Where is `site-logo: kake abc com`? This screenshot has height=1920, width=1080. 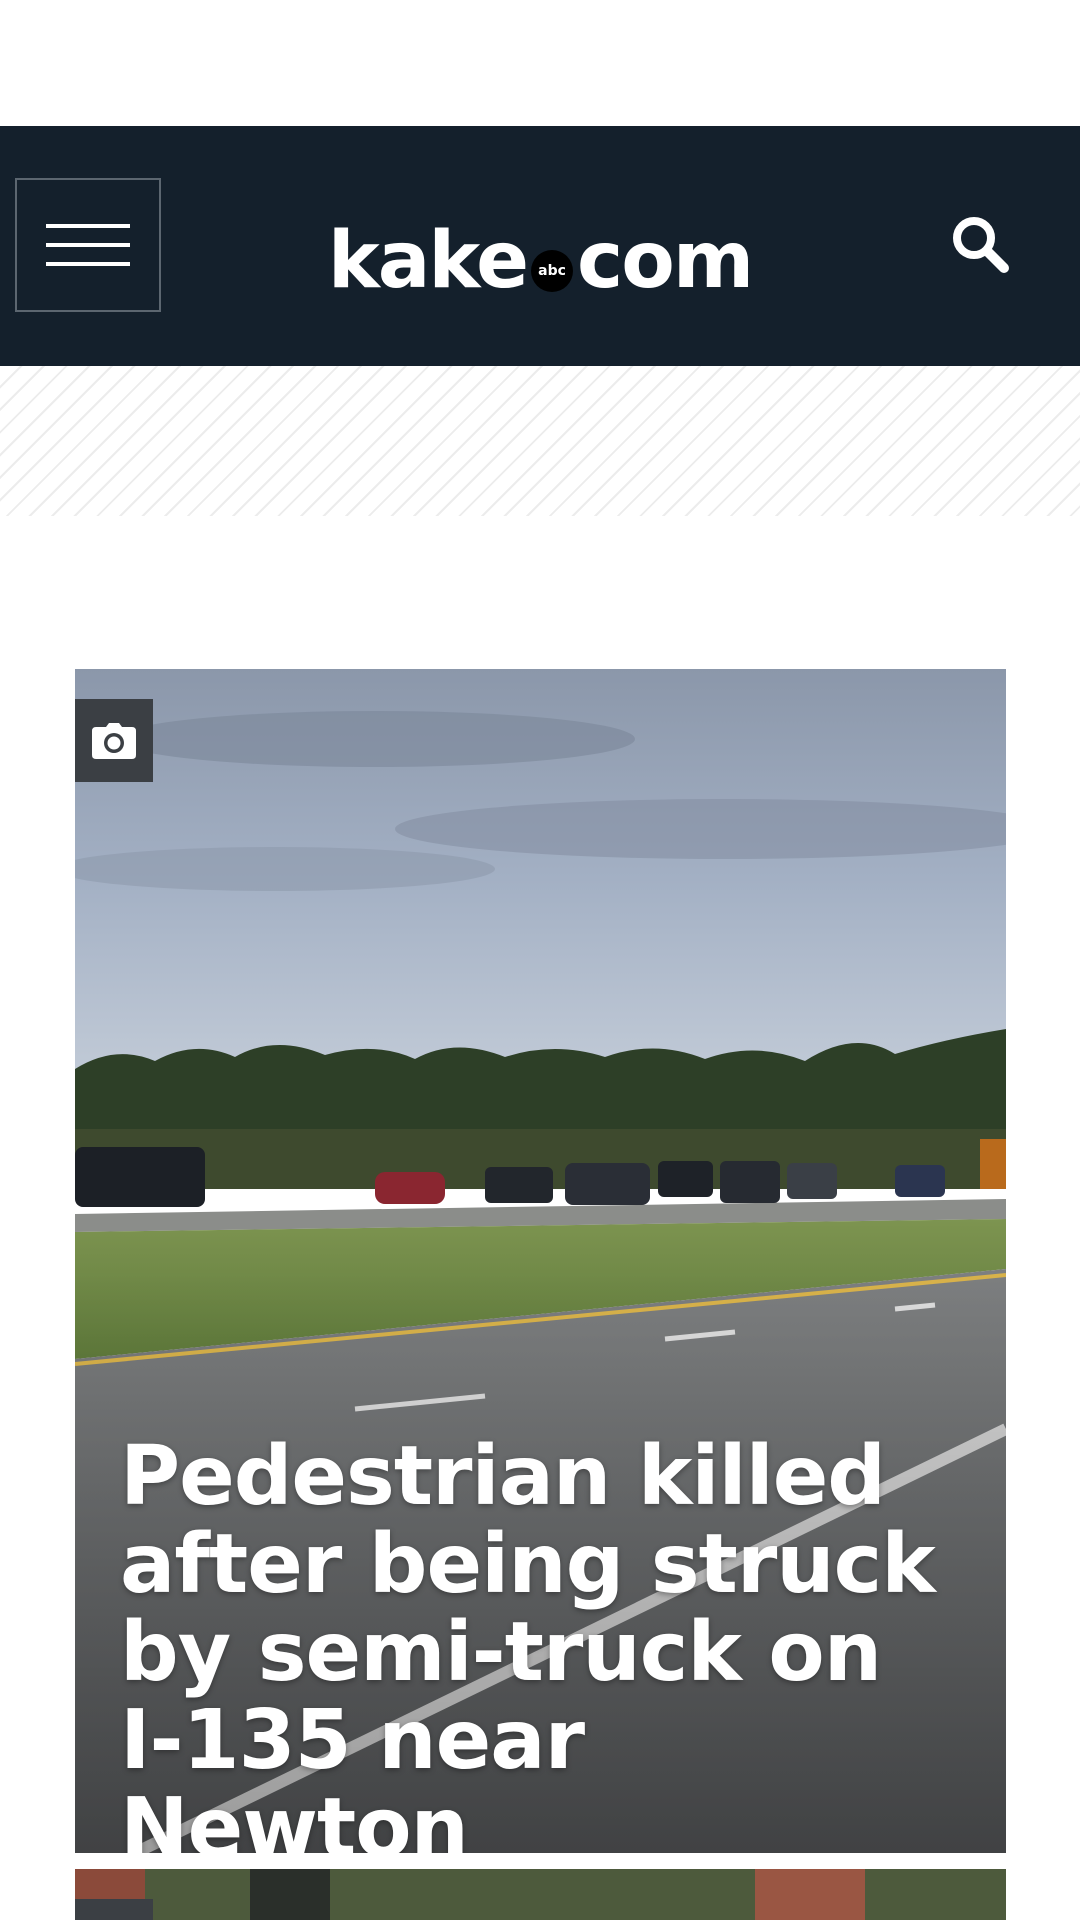 site-logo: kake abc com is located at coordinates (540, 261).